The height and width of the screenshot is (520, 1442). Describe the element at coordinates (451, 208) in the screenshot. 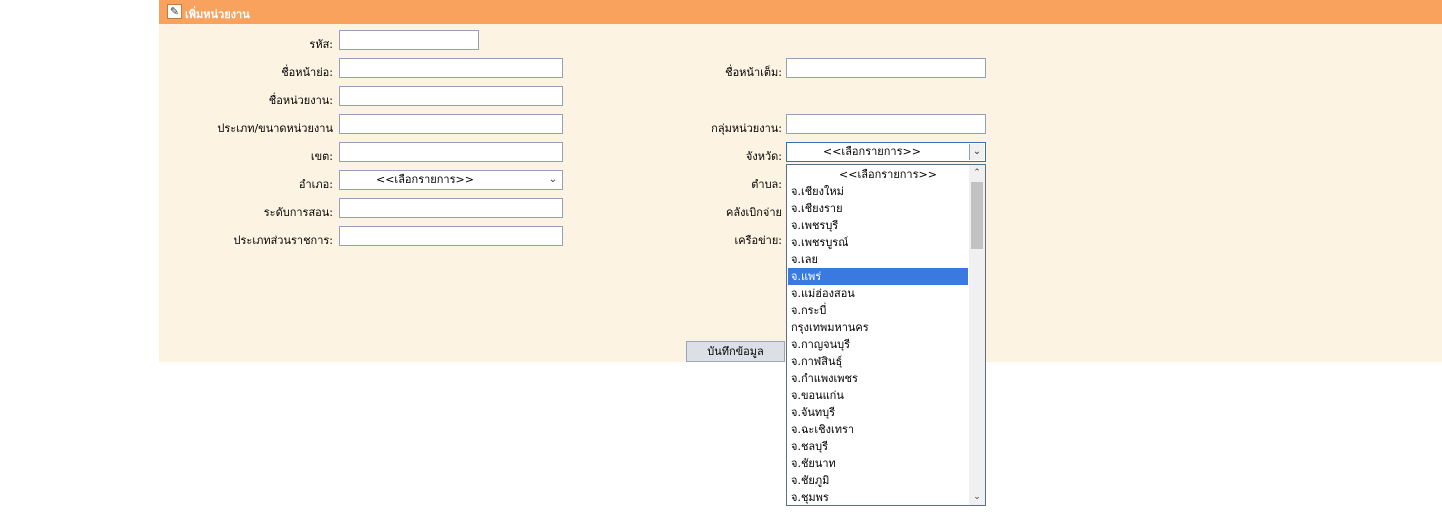

I see `teaching-level-input` at that location.